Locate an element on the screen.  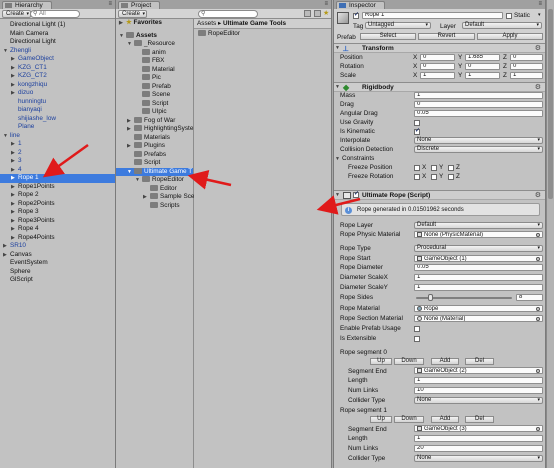
prefab-revert-button: Revert is located at coordinates (446, 36).